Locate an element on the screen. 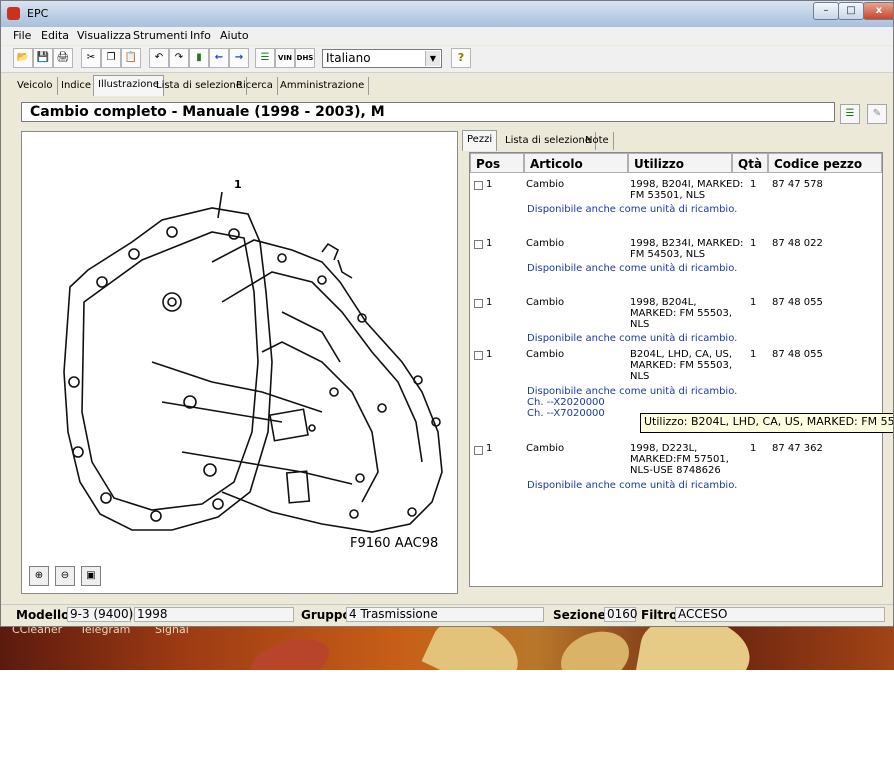 The image size is (894, 768). page-back-icon: ↶ is located at coordinates (159, 58).